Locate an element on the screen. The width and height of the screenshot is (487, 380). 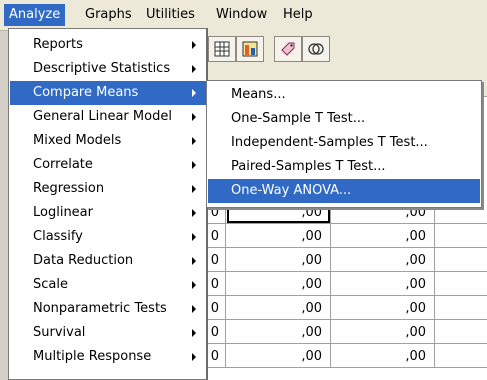
menu-item-compare-means: Compare Means is located at coordinates (108, 93).